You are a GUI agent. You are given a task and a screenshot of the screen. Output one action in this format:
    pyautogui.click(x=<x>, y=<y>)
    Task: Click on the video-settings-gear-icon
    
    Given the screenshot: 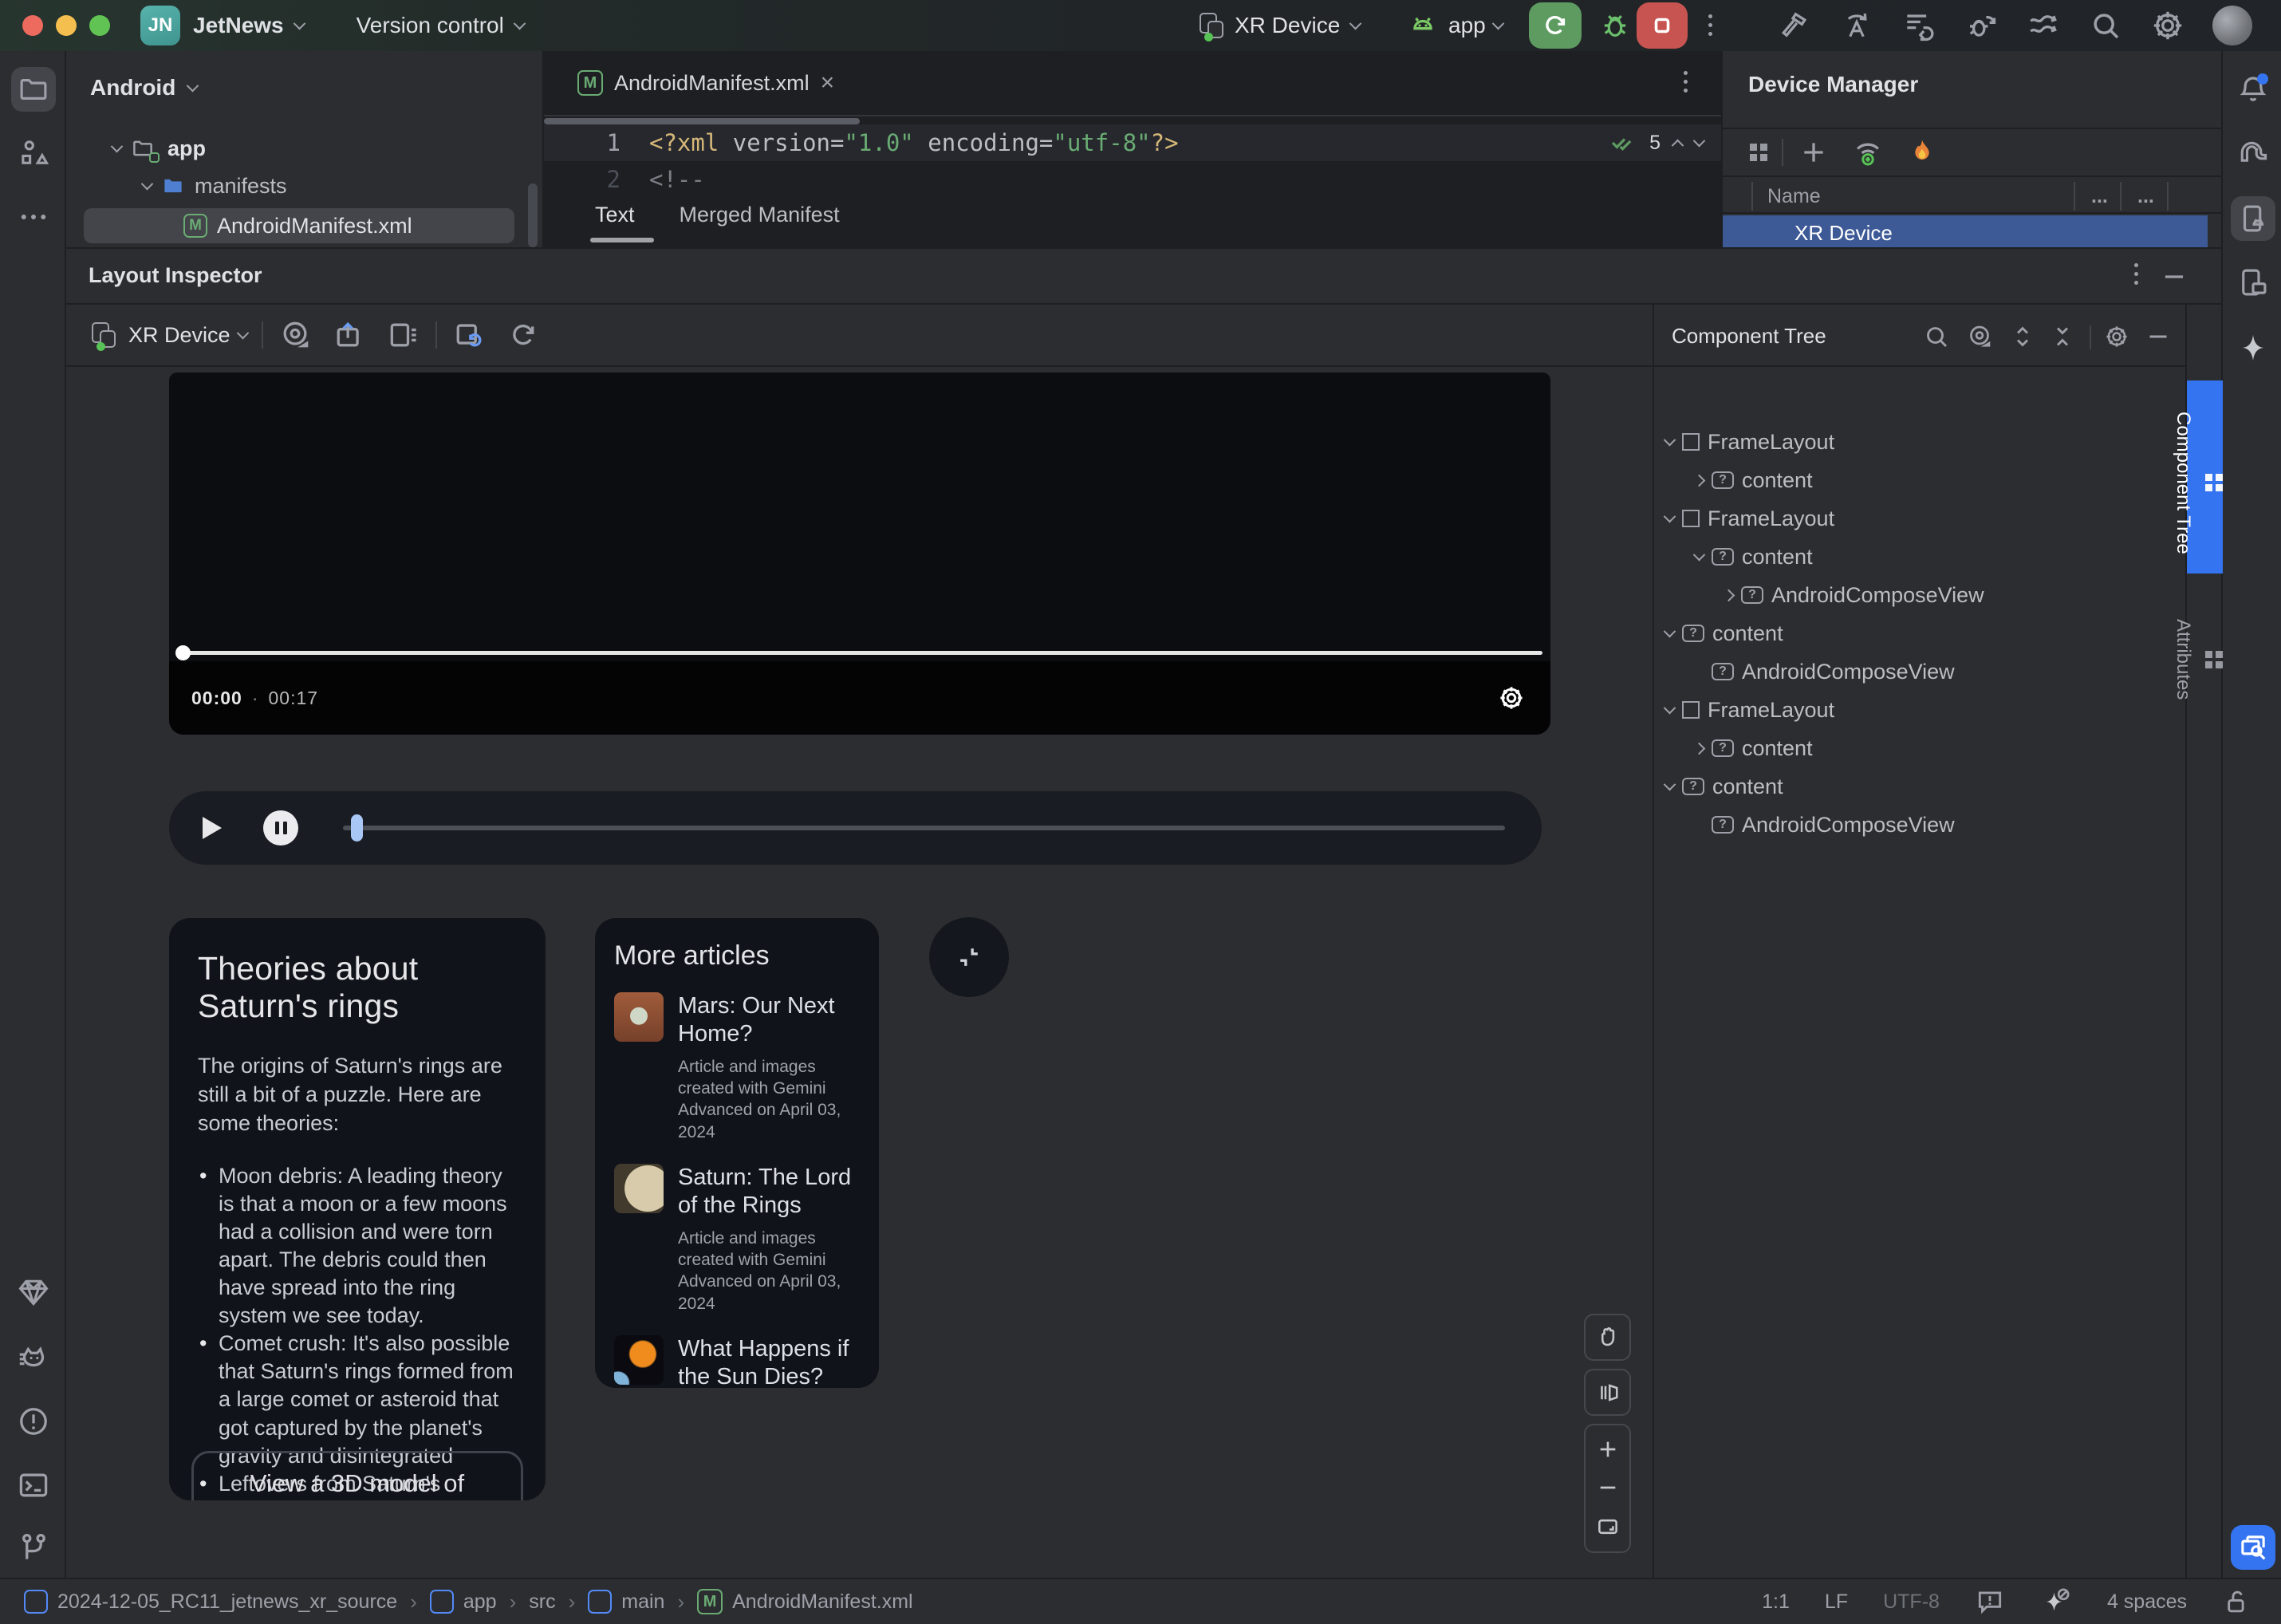 What is the action you would take?
    pyautogui.click(x=1511, y=698)
    